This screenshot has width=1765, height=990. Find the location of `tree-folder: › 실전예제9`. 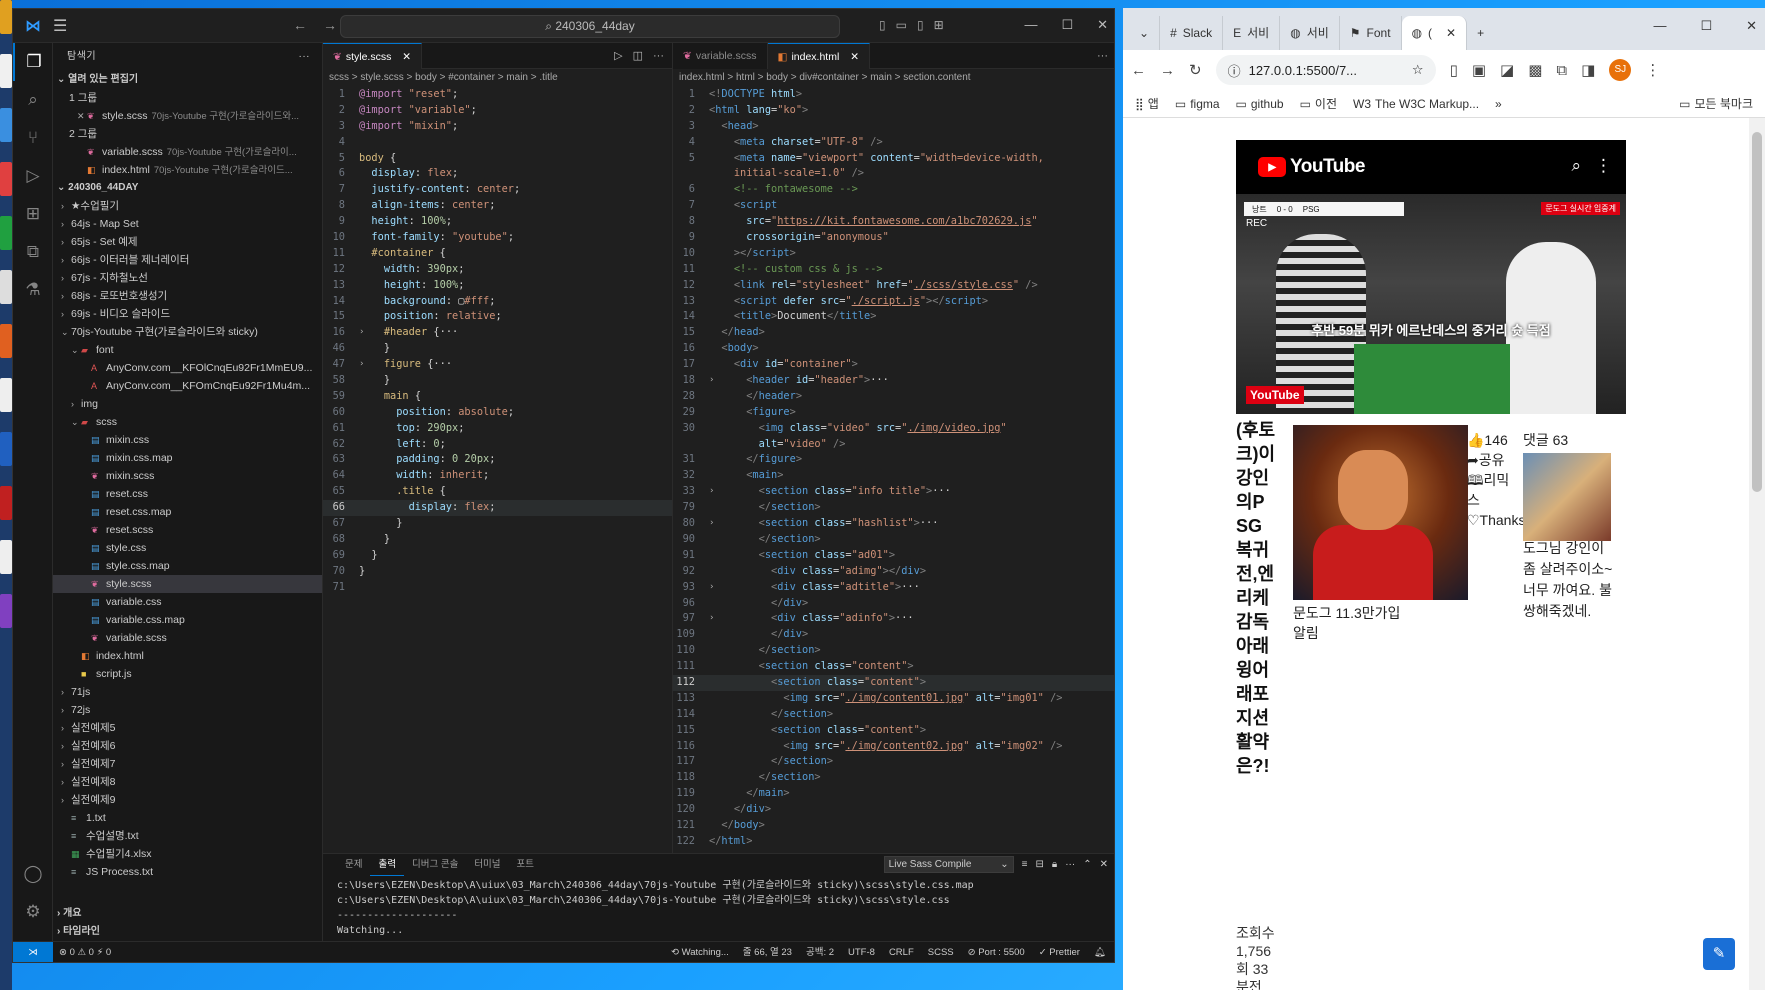

tree-folder: › 실전예제9 is located at coordinates (187, 800).